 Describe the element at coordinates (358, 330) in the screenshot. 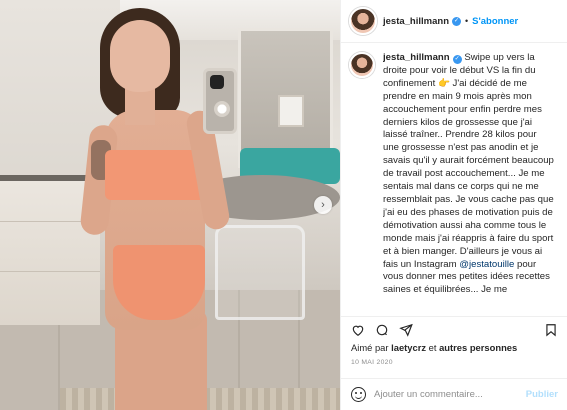

I see `heart-icon` at that location.